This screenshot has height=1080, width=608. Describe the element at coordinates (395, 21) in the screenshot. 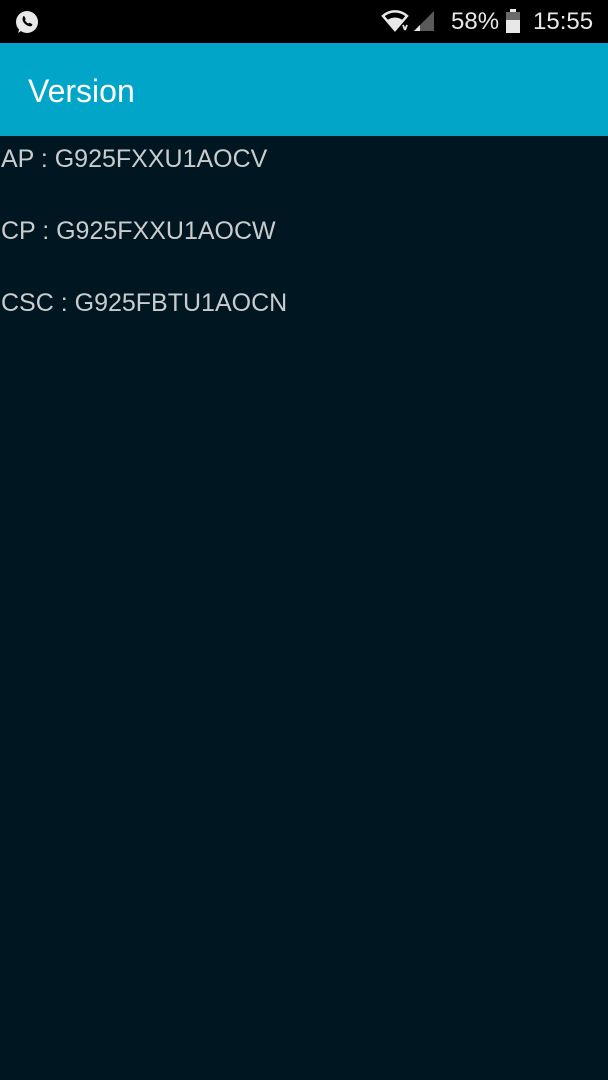

I see `wifi-icon` at that location.